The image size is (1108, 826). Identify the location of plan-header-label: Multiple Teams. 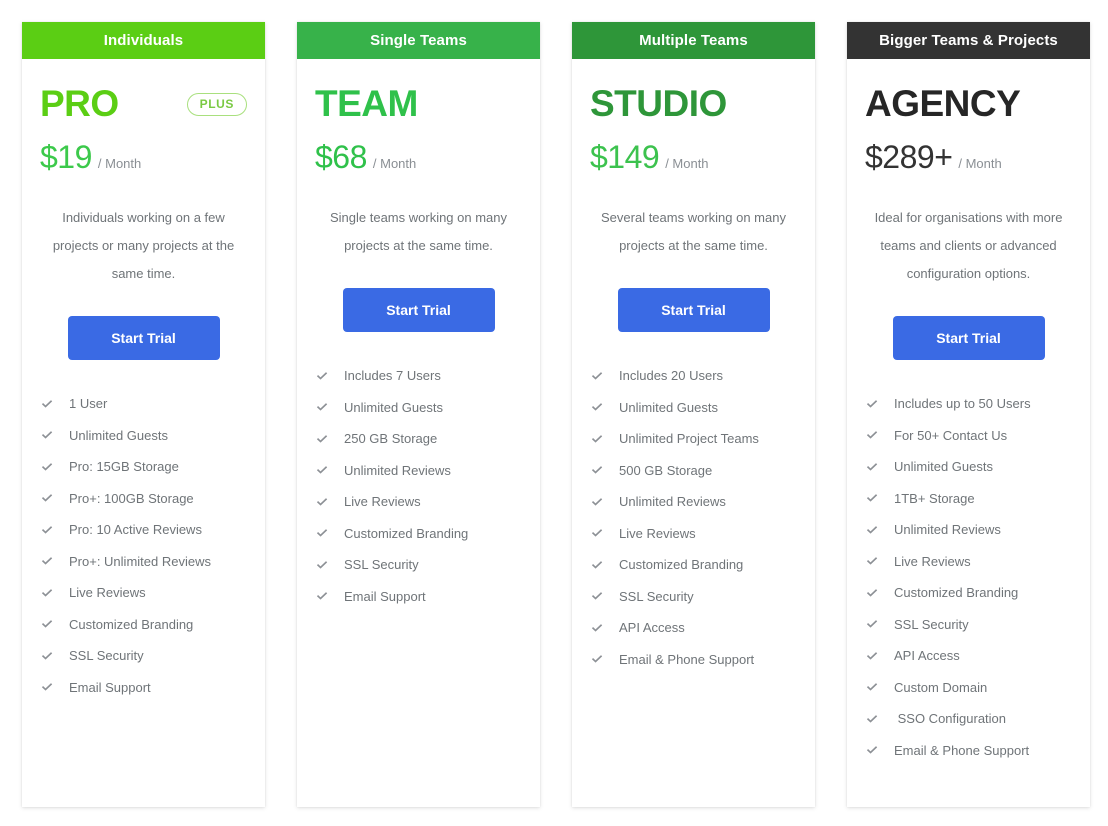
(693, 40).